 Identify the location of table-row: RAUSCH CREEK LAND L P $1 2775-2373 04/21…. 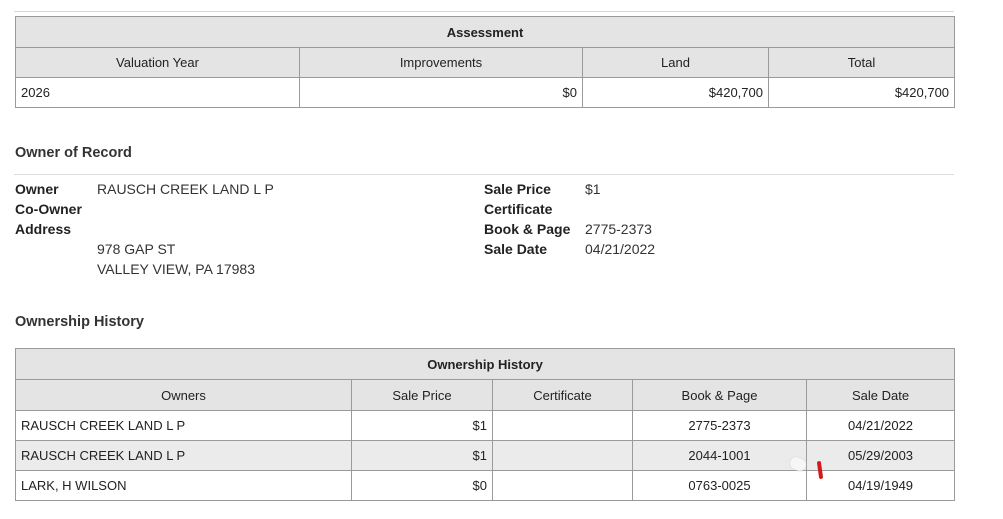
(485, 425).